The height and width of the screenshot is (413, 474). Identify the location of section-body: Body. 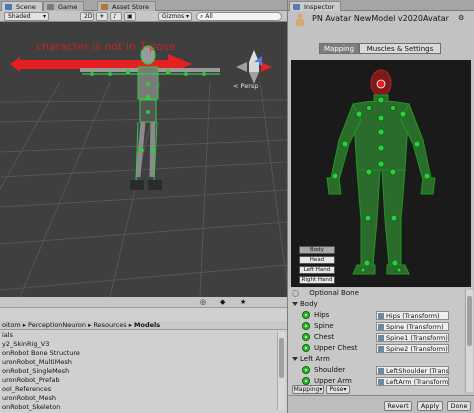
(305, 304).